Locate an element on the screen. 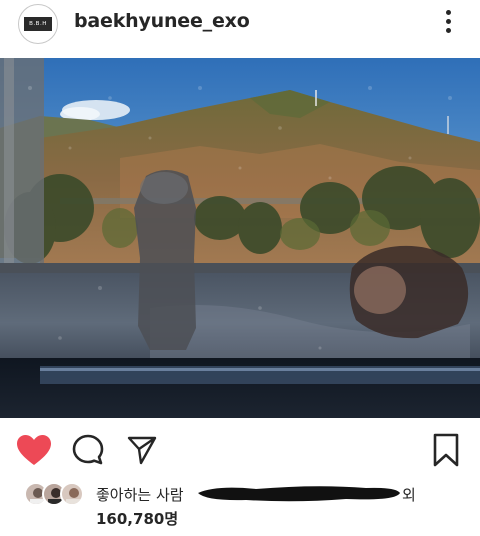  liker-avatar is located at coordinates (72, 494).